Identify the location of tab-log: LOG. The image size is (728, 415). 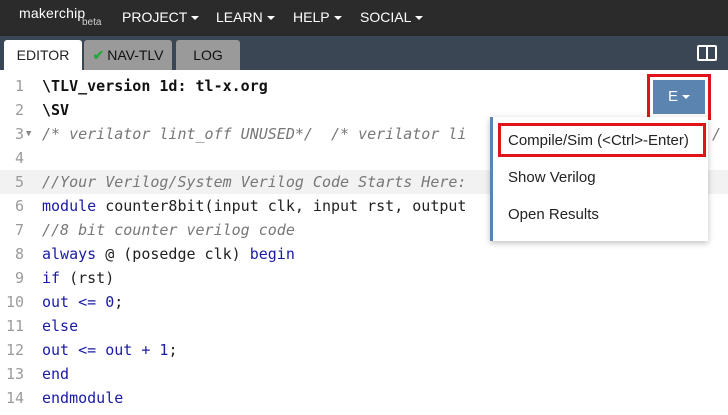
(208, 55).